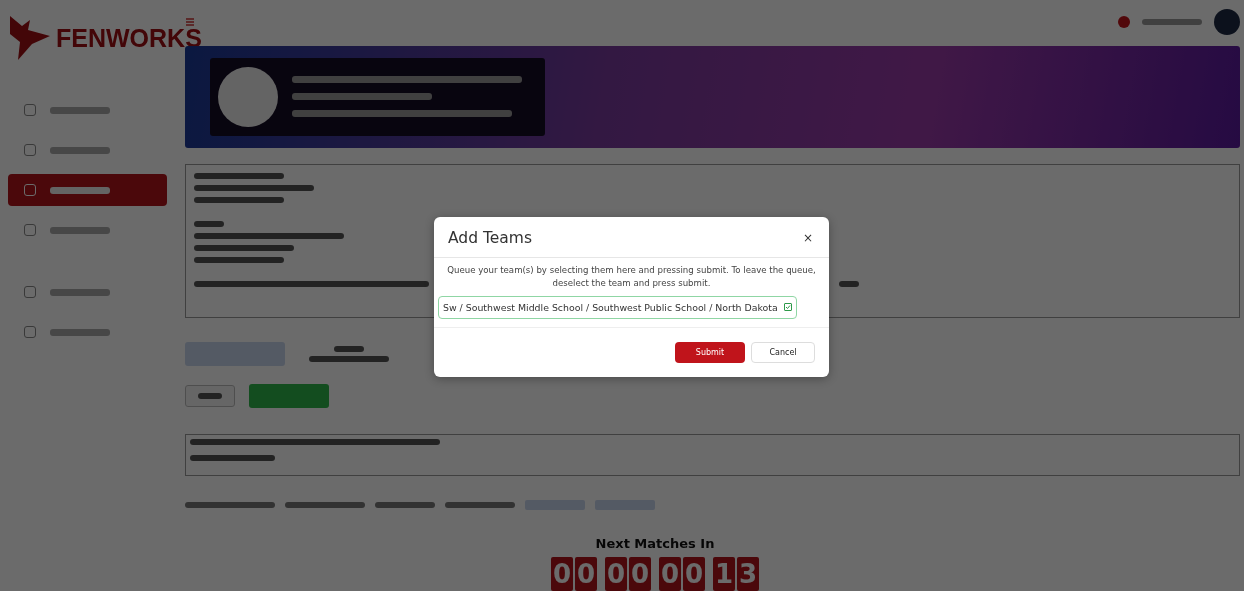 The image size is (1244, 591). What do you see at coordinates (617, 307) in the screenshot?
I see `team-option: Sw / Southwest Middle School / Southwest Public School / North Dakota` at bounding box center [617, 307].